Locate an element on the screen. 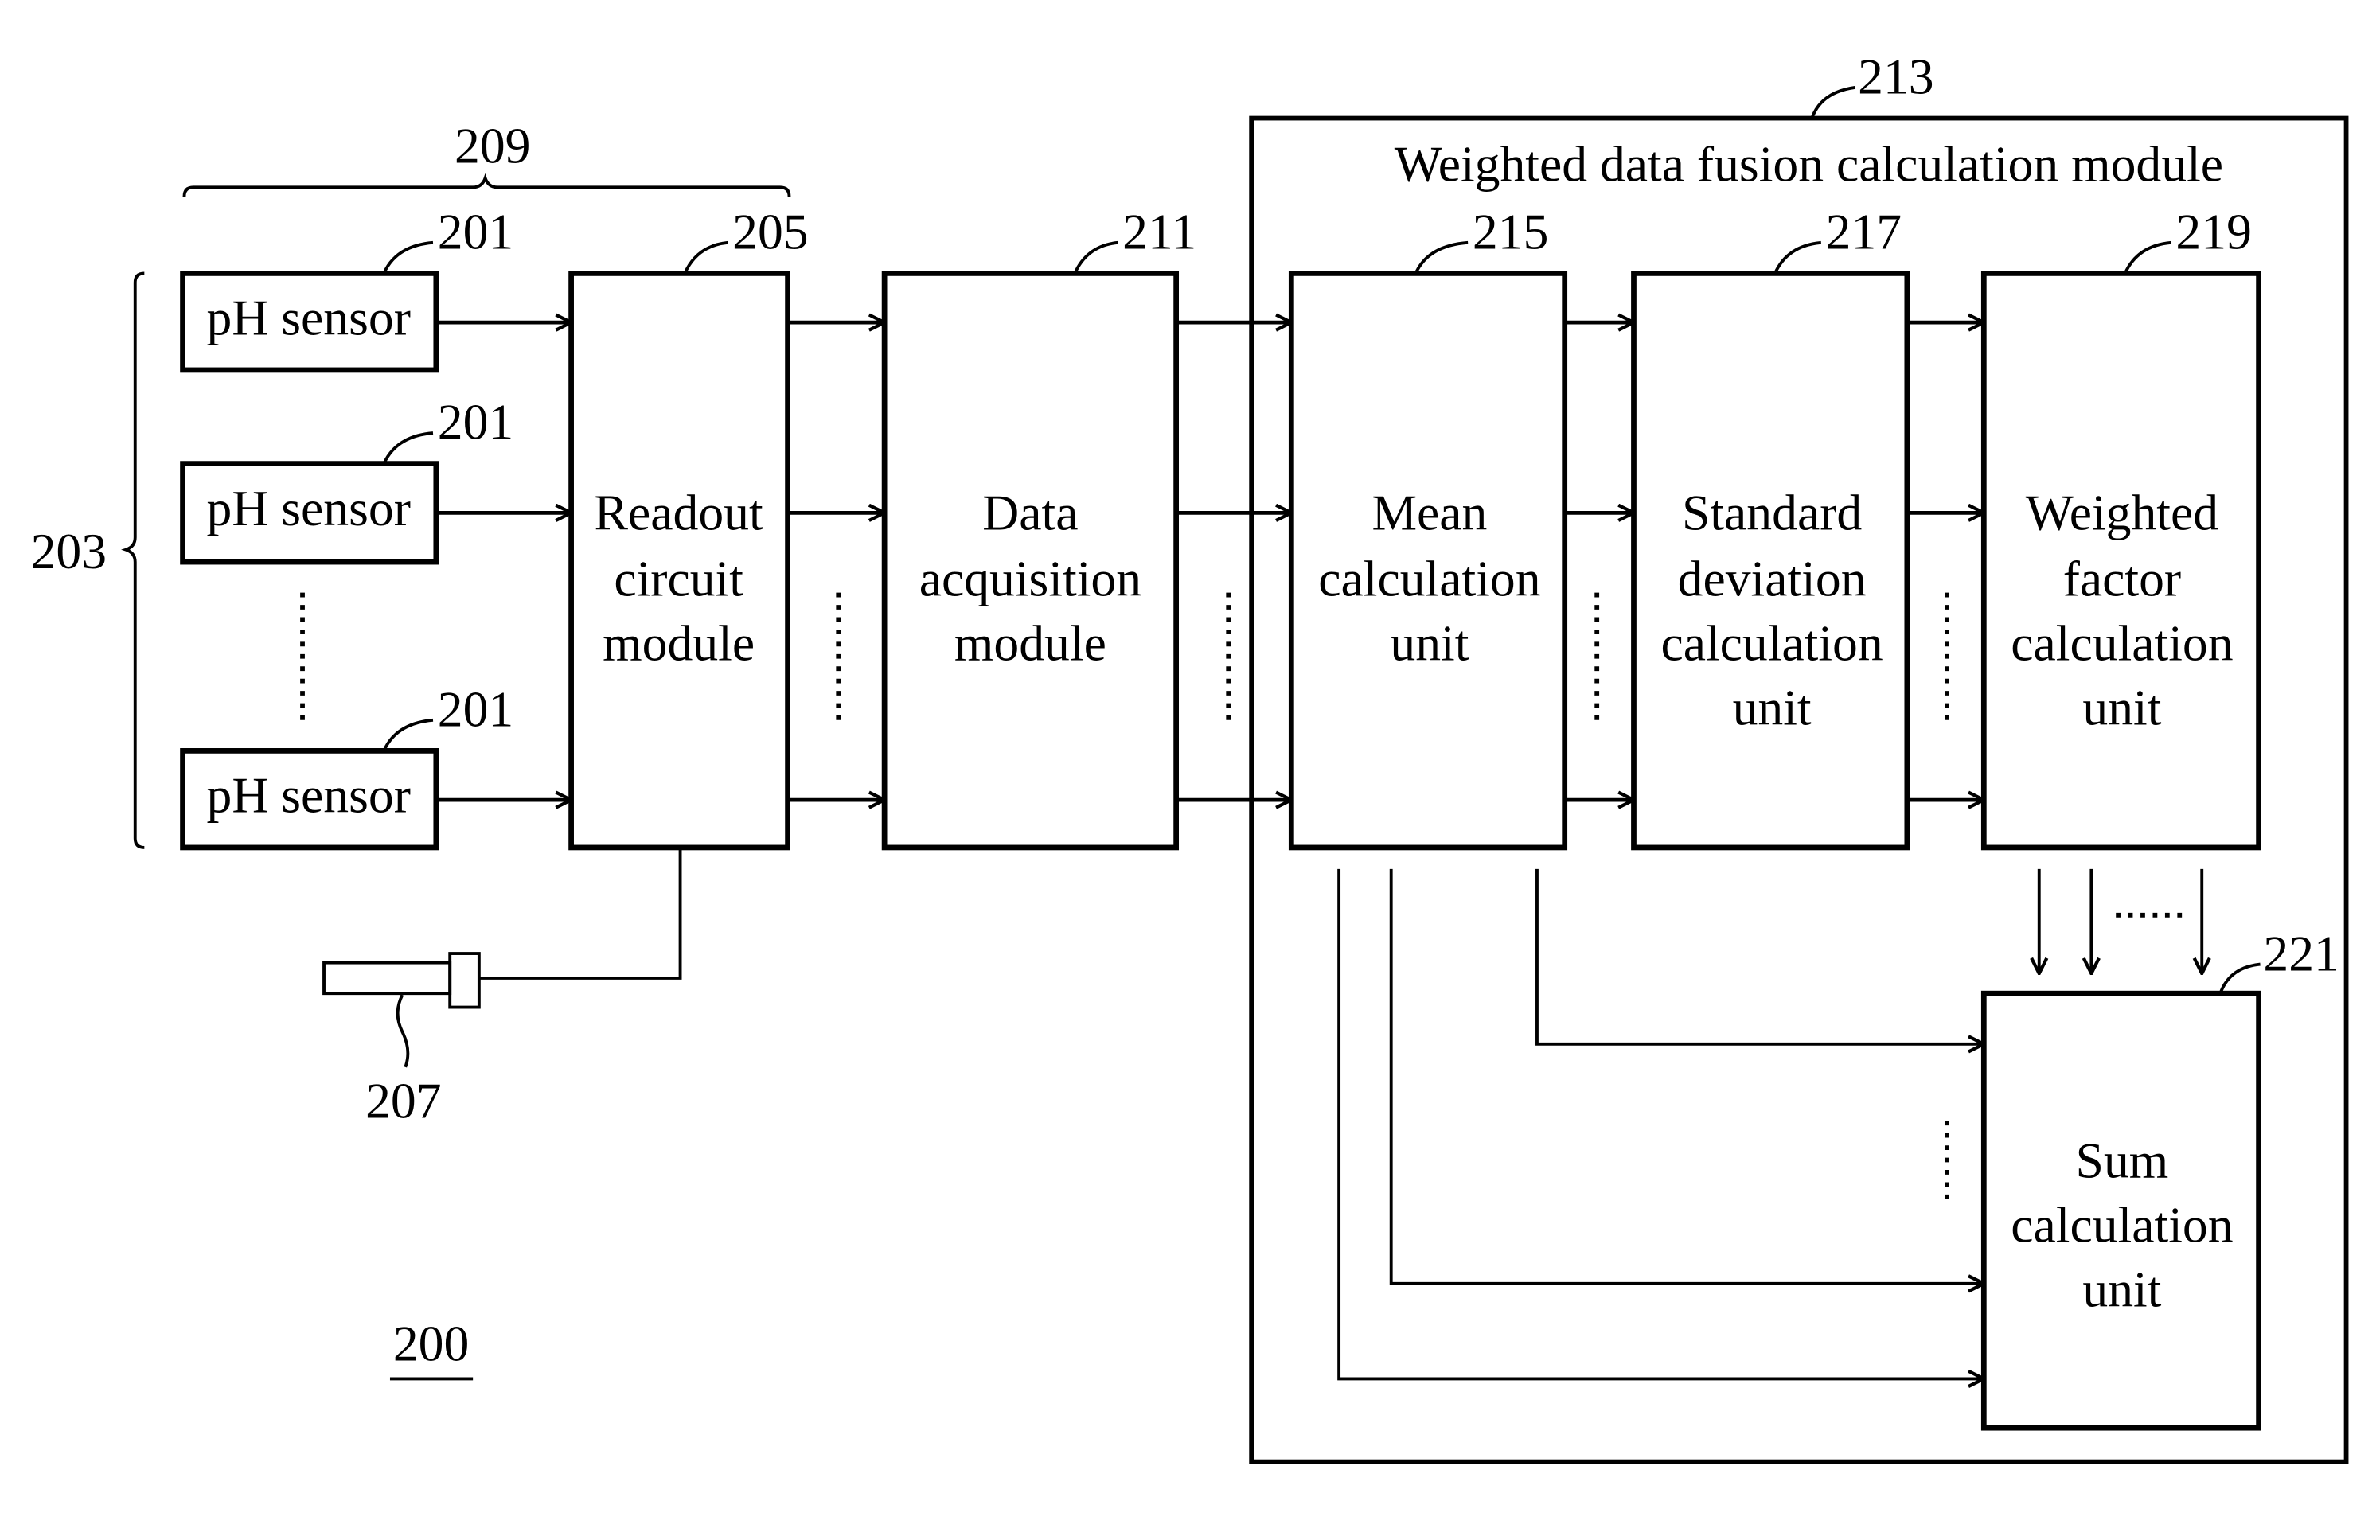 The image size is (2380, 1540). brace-209: 209 is located at coordinates (486, 157).